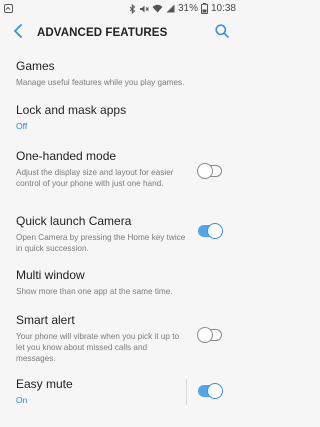  What do you see at coordinates (66, 156) in the screenshot?
I see `item-title: One-handed mode` at bounding box center [66, 156].